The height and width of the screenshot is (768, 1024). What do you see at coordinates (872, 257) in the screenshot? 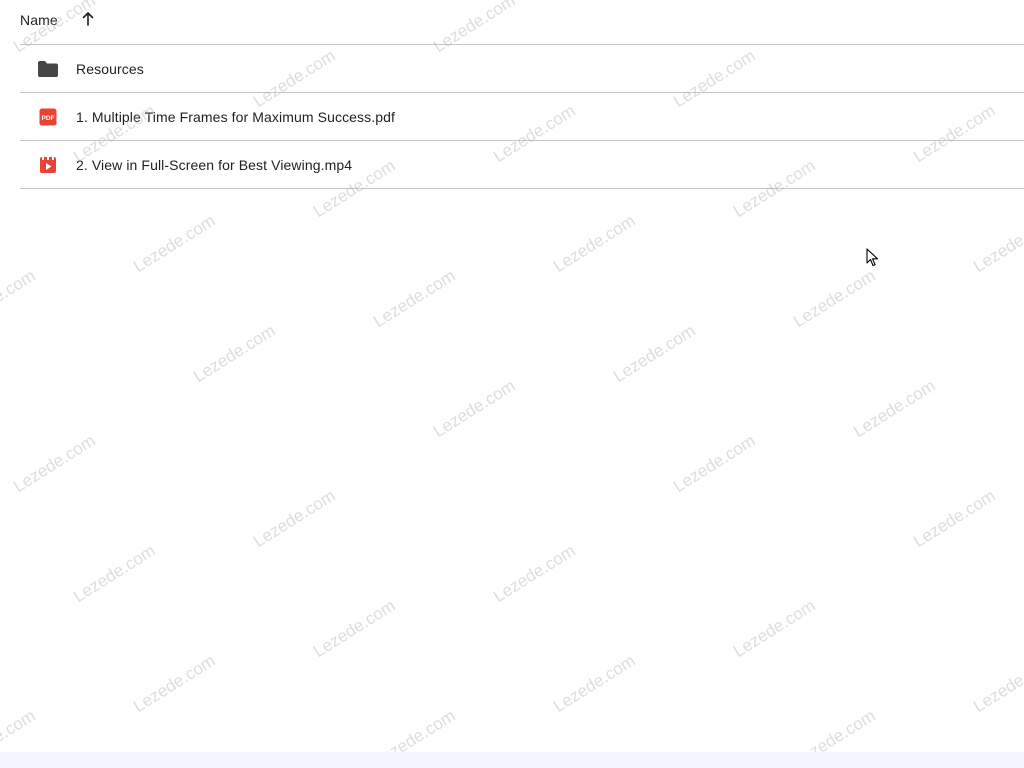
I see `mouse-cursor-icon` at bounding box center [872, 257].